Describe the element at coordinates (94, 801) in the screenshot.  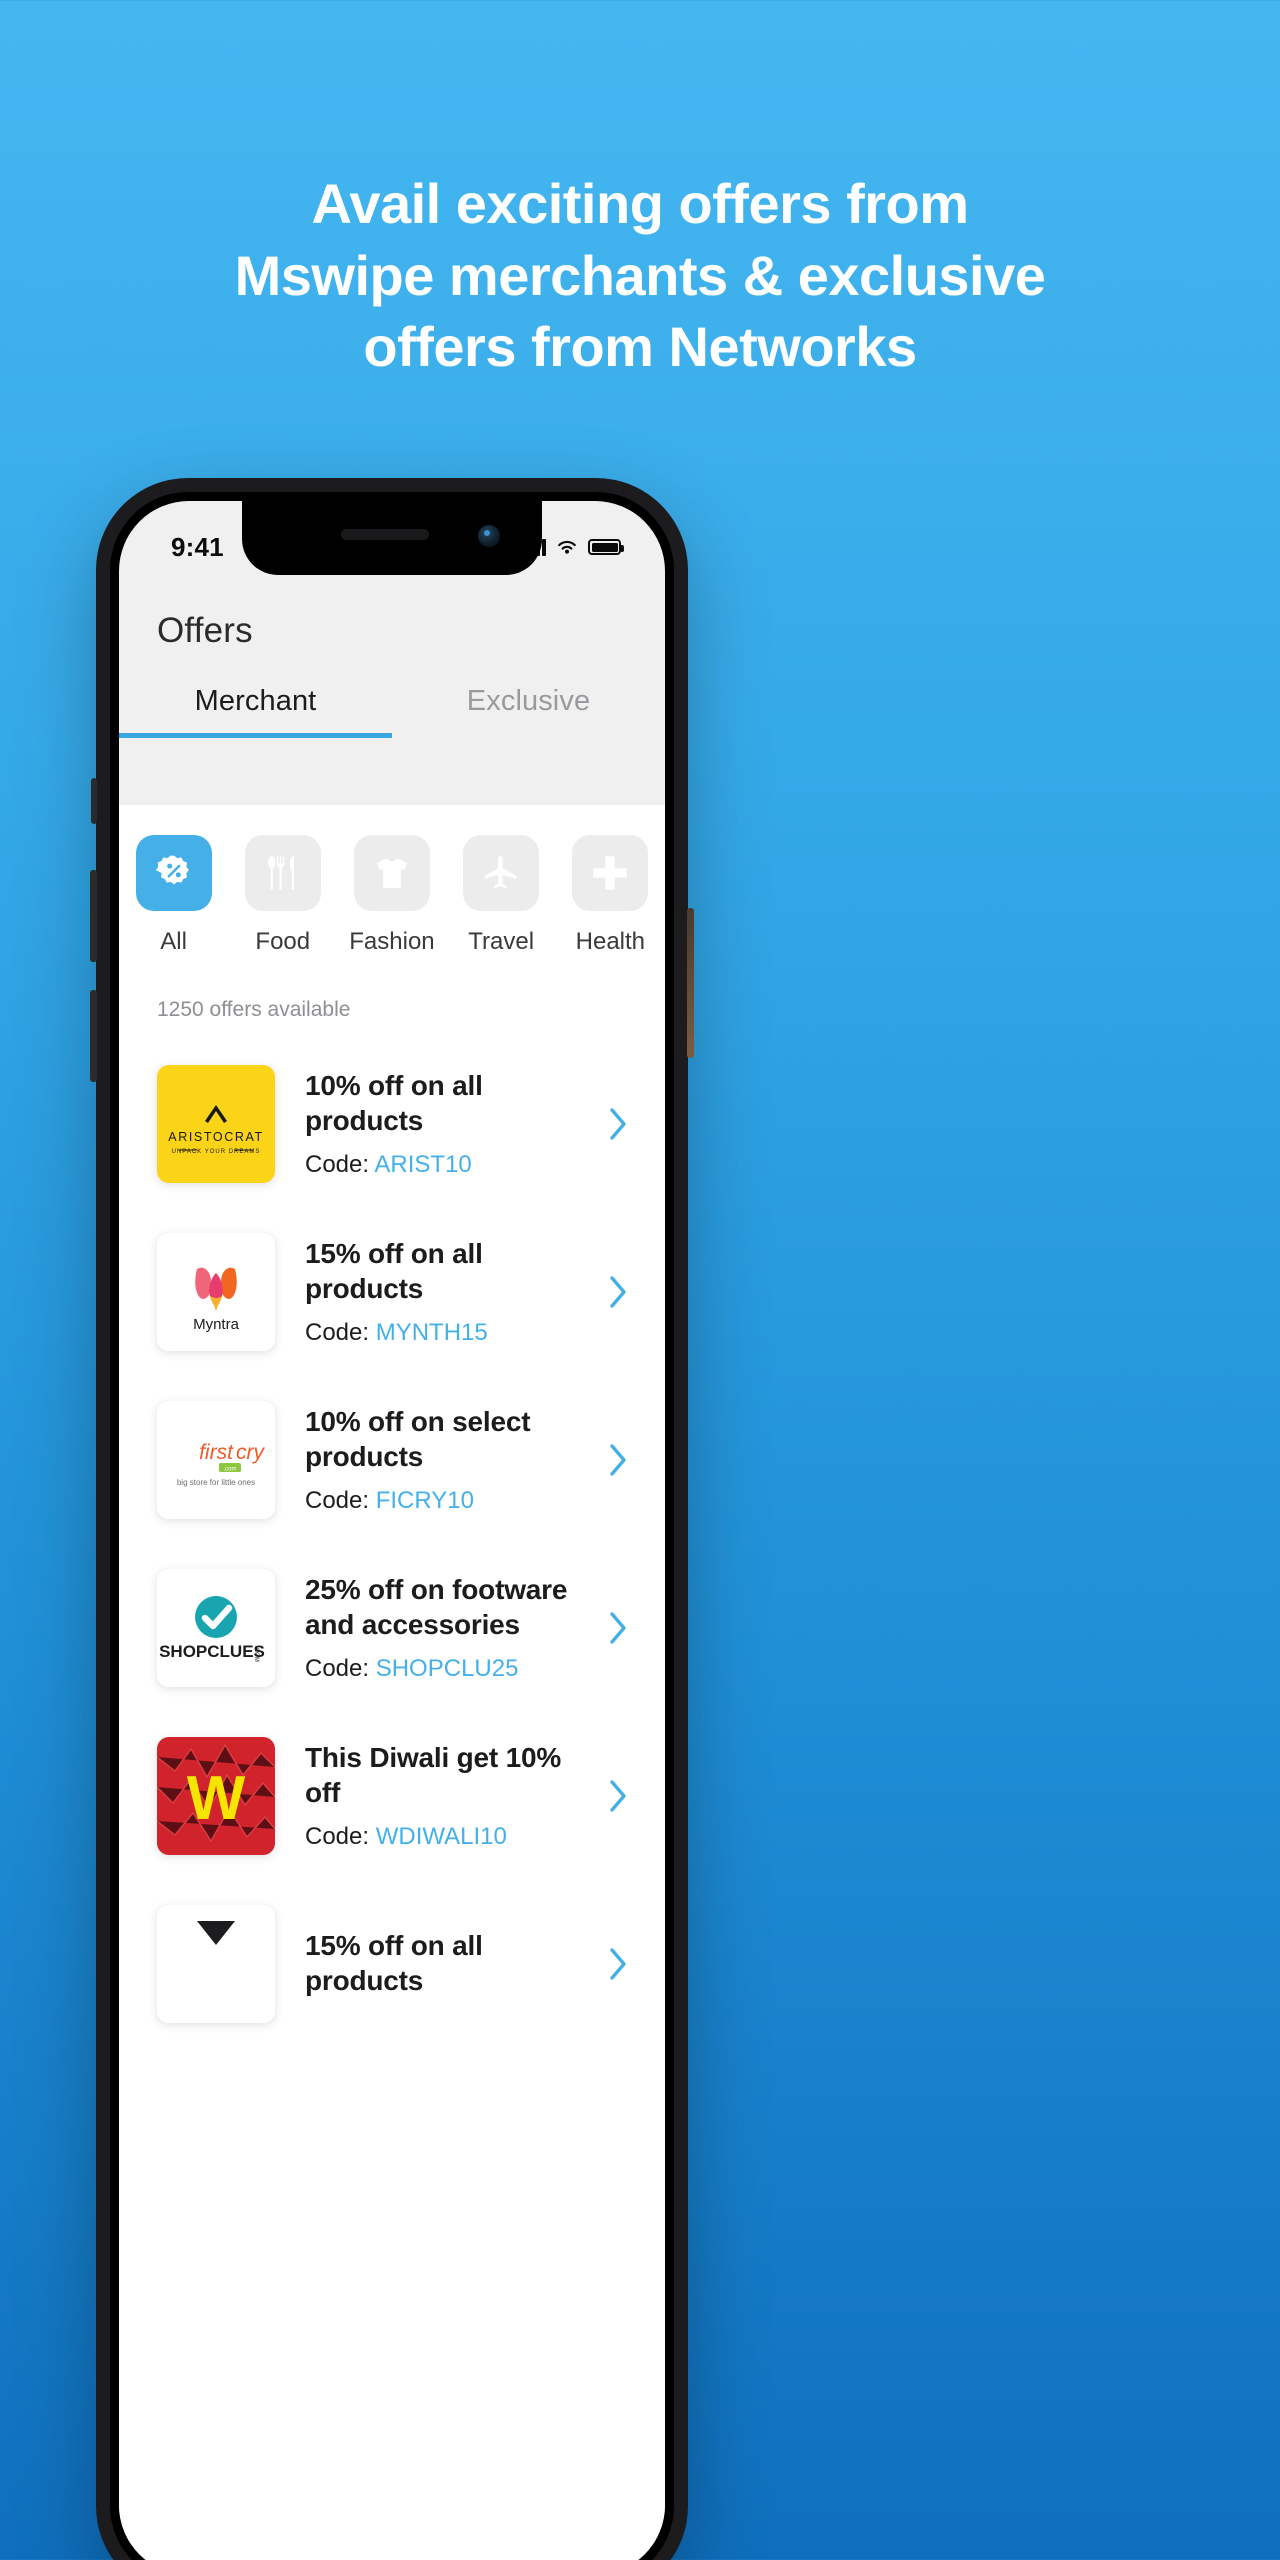
I see `mute-switch` at that location.